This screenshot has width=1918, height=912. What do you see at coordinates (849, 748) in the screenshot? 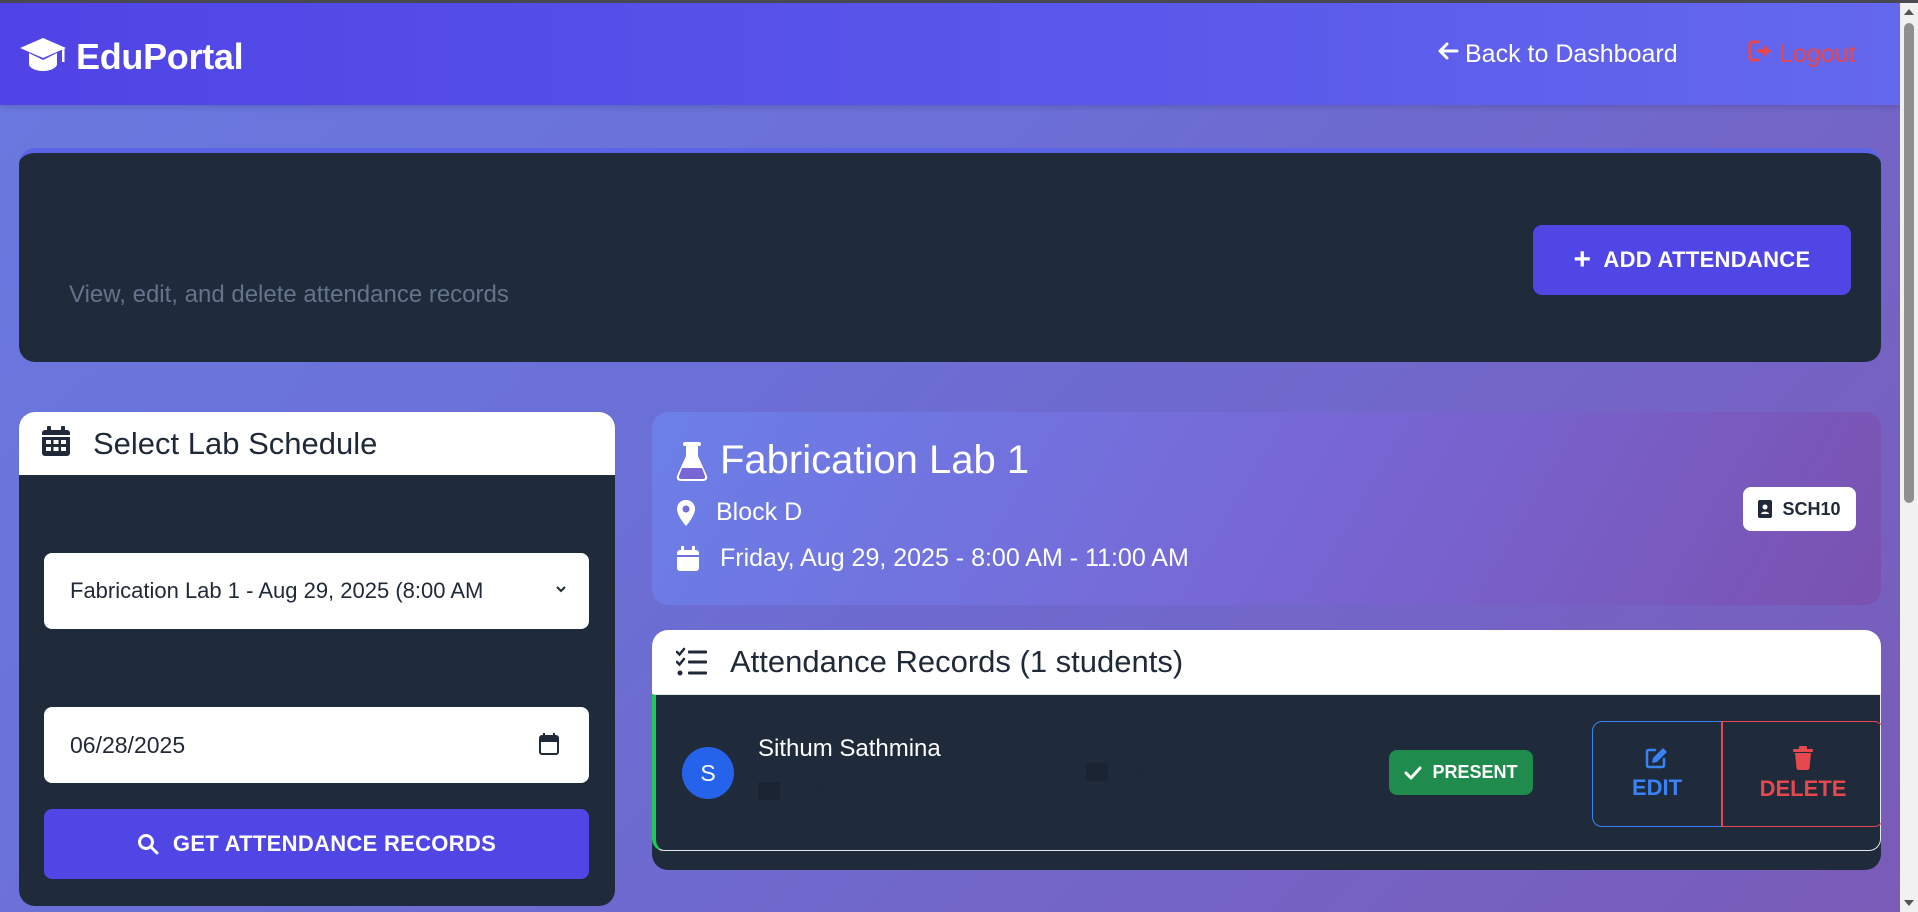
I see `student-name: Sithum Sathmina` at bounding box center [849, 748].